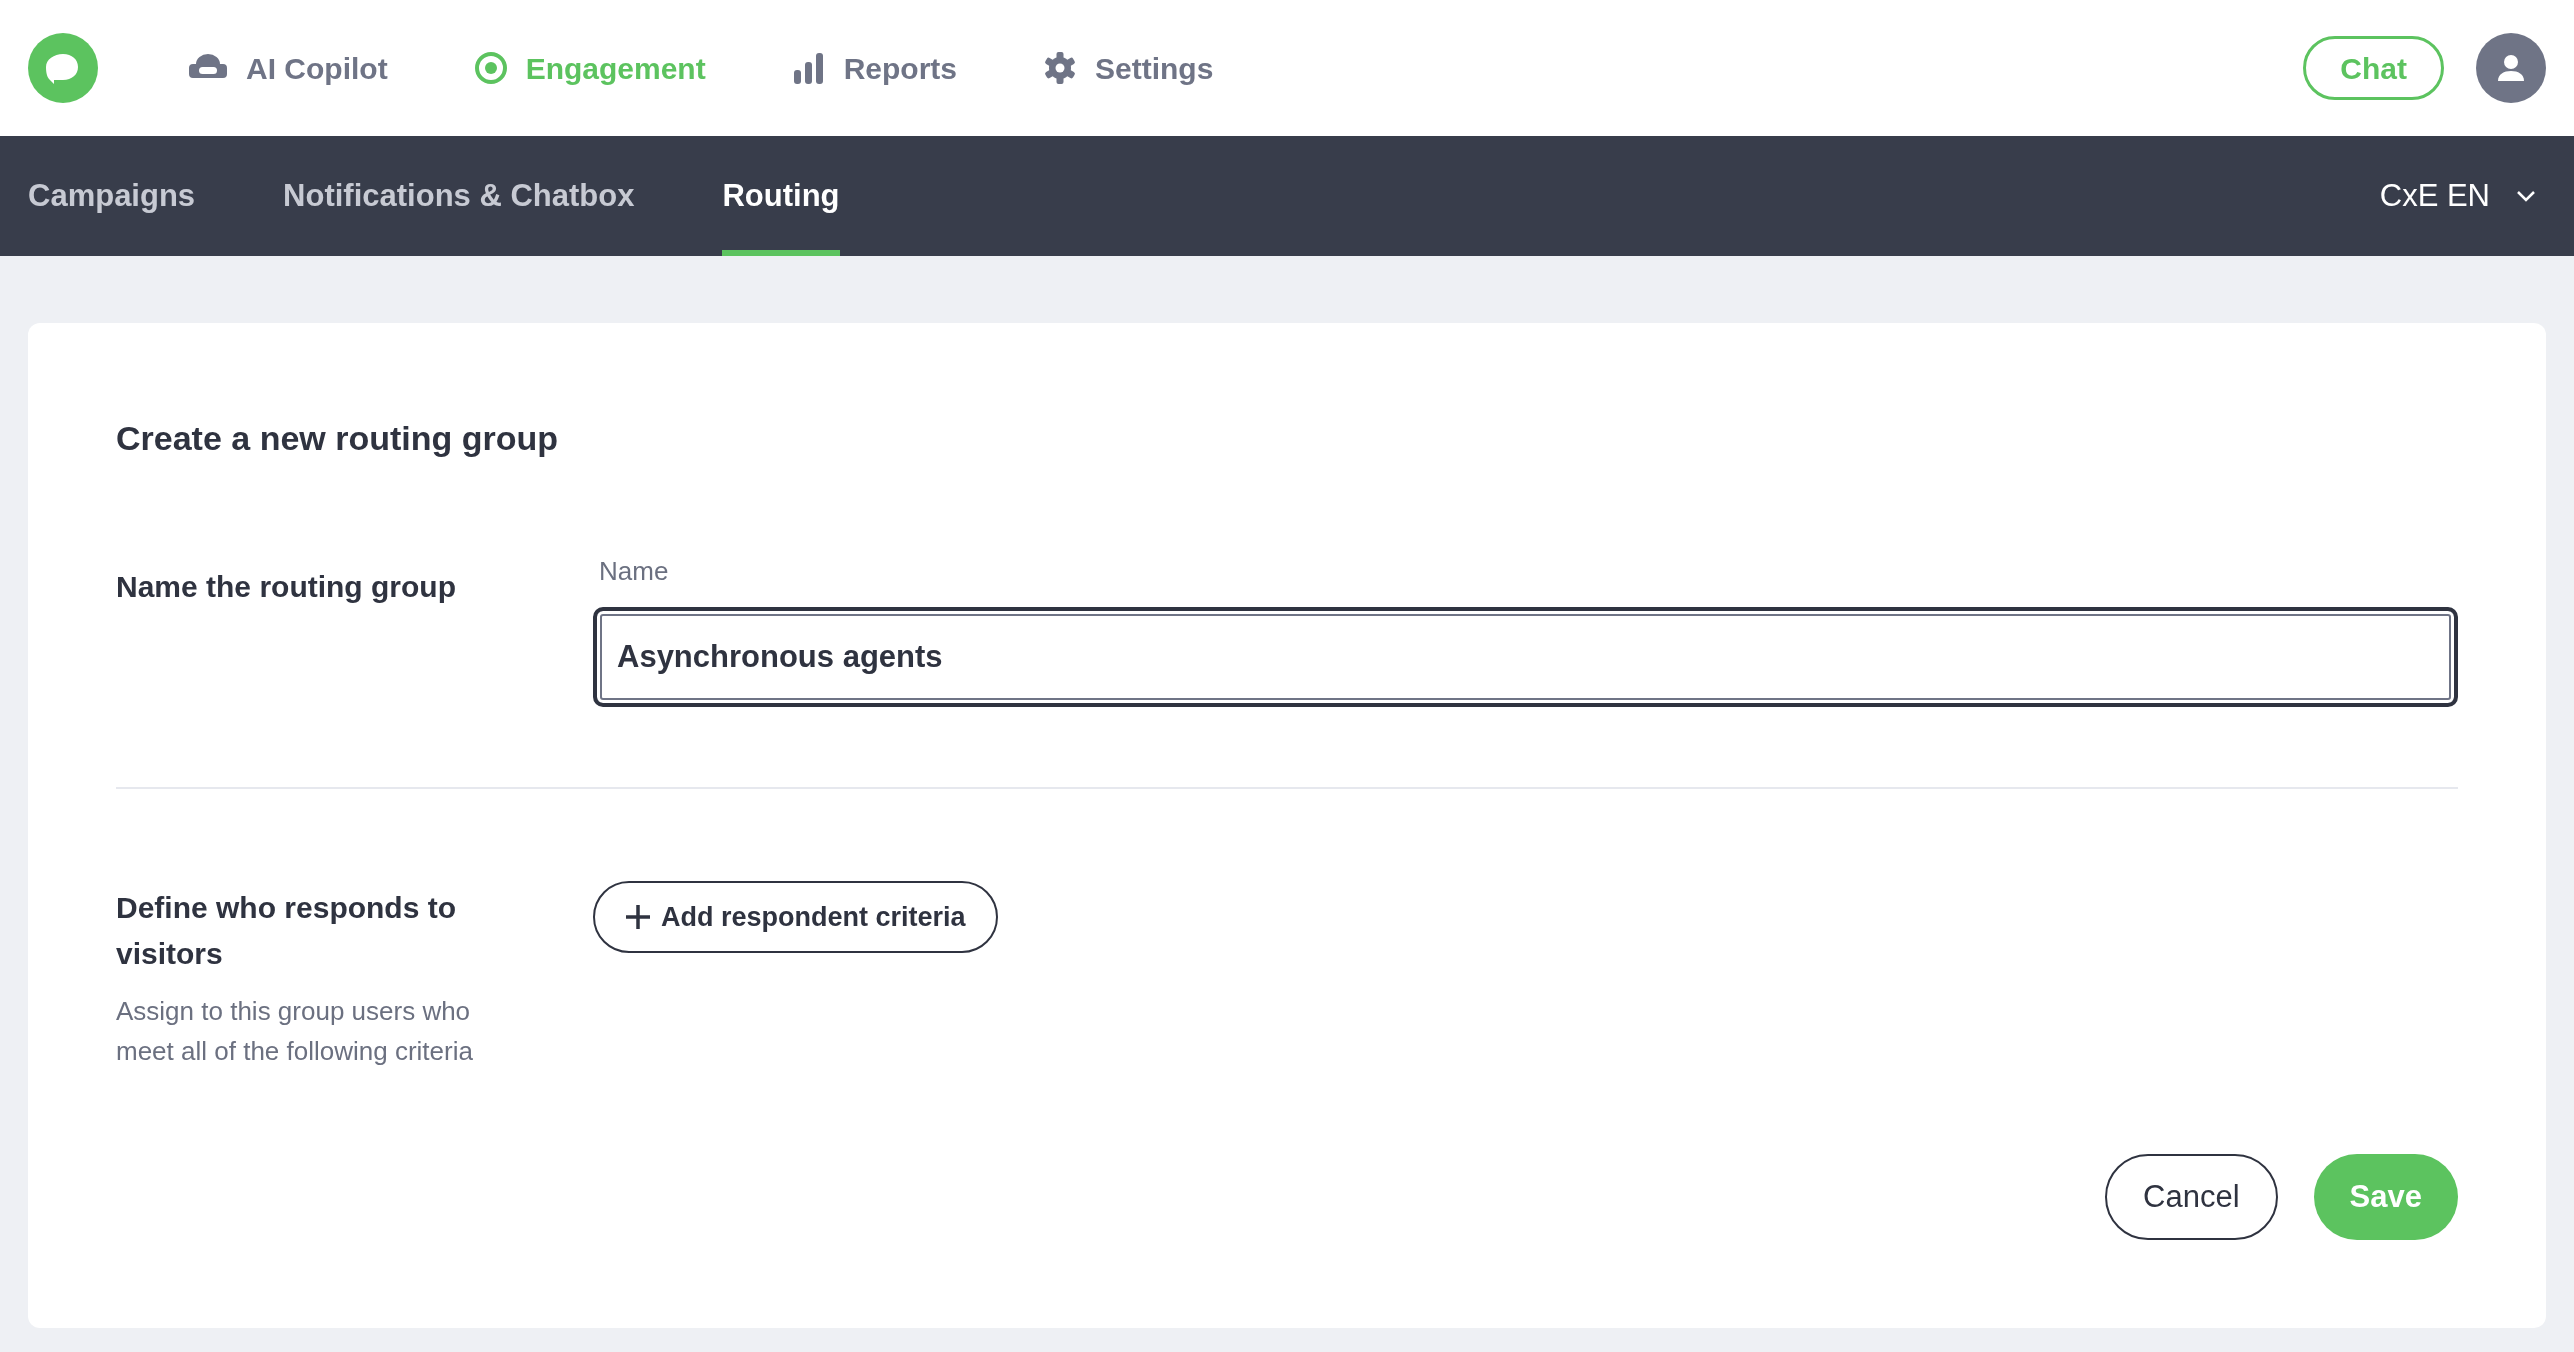 The image size is (2574, 1352). I want to click on section-heading: Define who responds to visitors, so click(287, 931).